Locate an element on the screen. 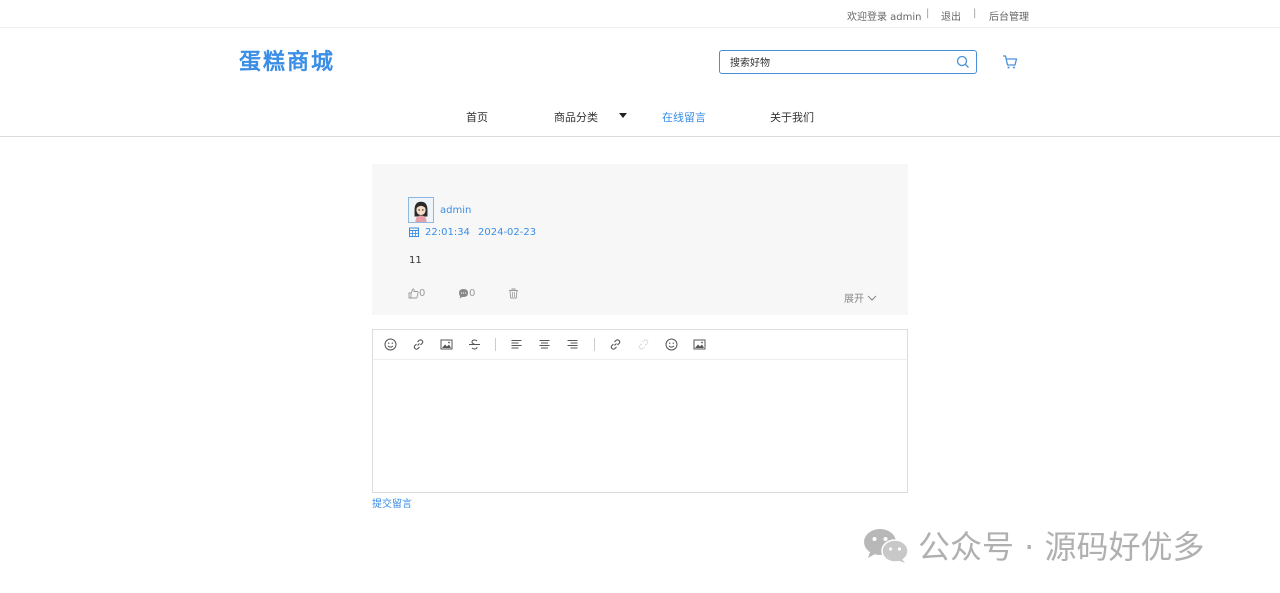 The width and height of the screenshot is (1280, 593). align-right-icon is located at coordinates (572, 344).